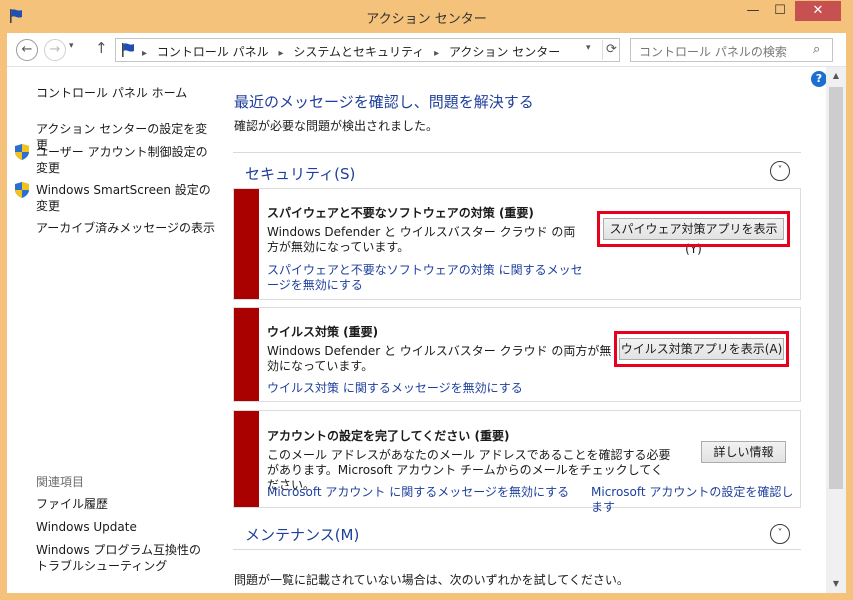  I want to click on windows-update-link: Windows Update, so click(126, 527).